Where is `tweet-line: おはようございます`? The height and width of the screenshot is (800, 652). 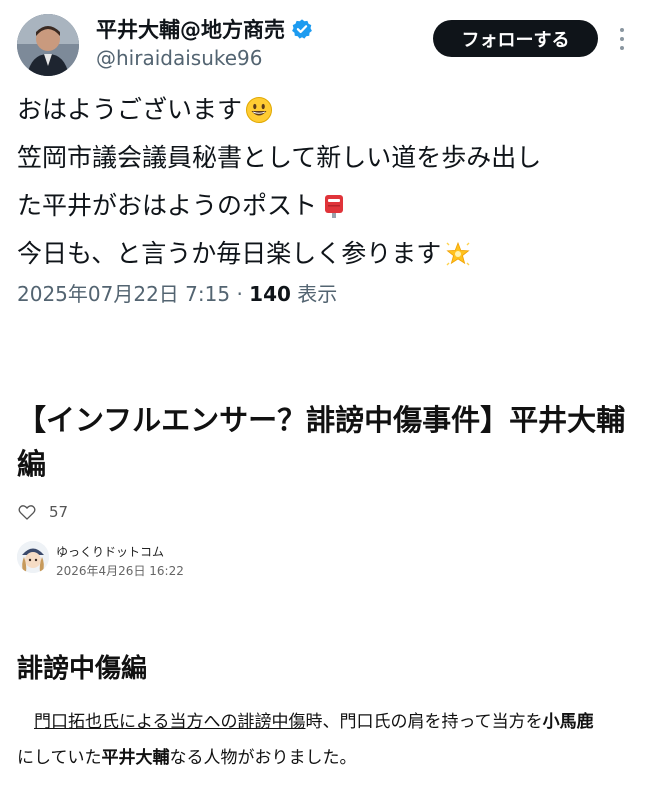 tweet-line: おはようございます is located at coordinates (327, 110).